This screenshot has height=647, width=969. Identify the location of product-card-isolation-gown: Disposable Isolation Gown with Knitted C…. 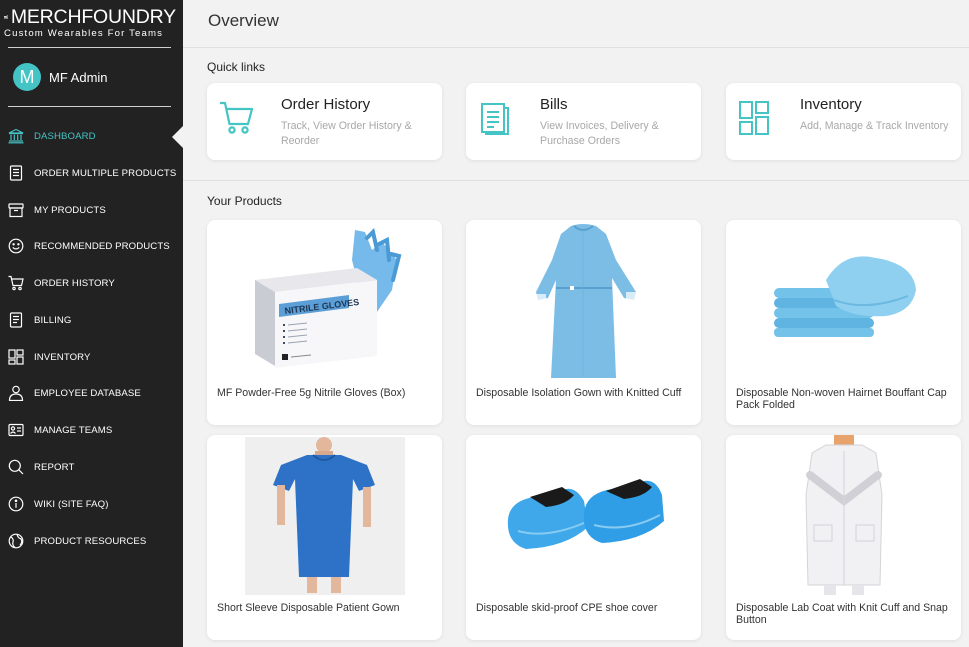
(583, 322).